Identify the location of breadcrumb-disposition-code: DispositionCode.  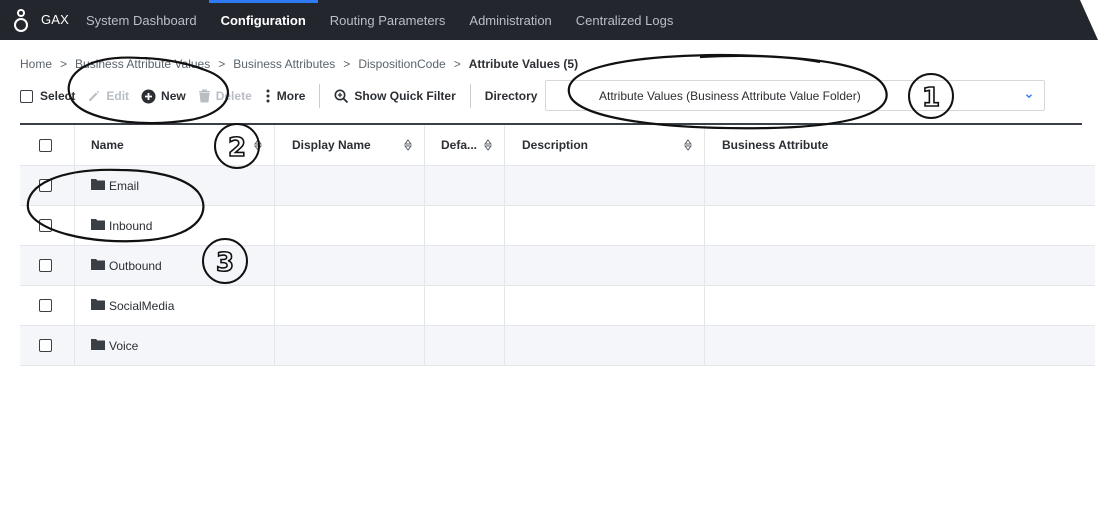
(401, 64).